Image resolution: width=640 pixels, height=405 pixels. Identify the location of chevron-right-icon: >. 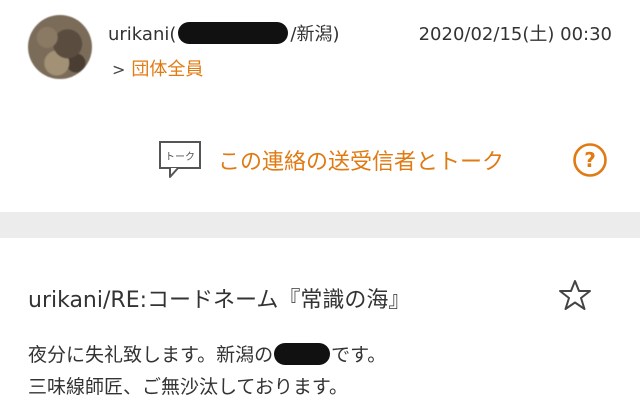
(119, 69).